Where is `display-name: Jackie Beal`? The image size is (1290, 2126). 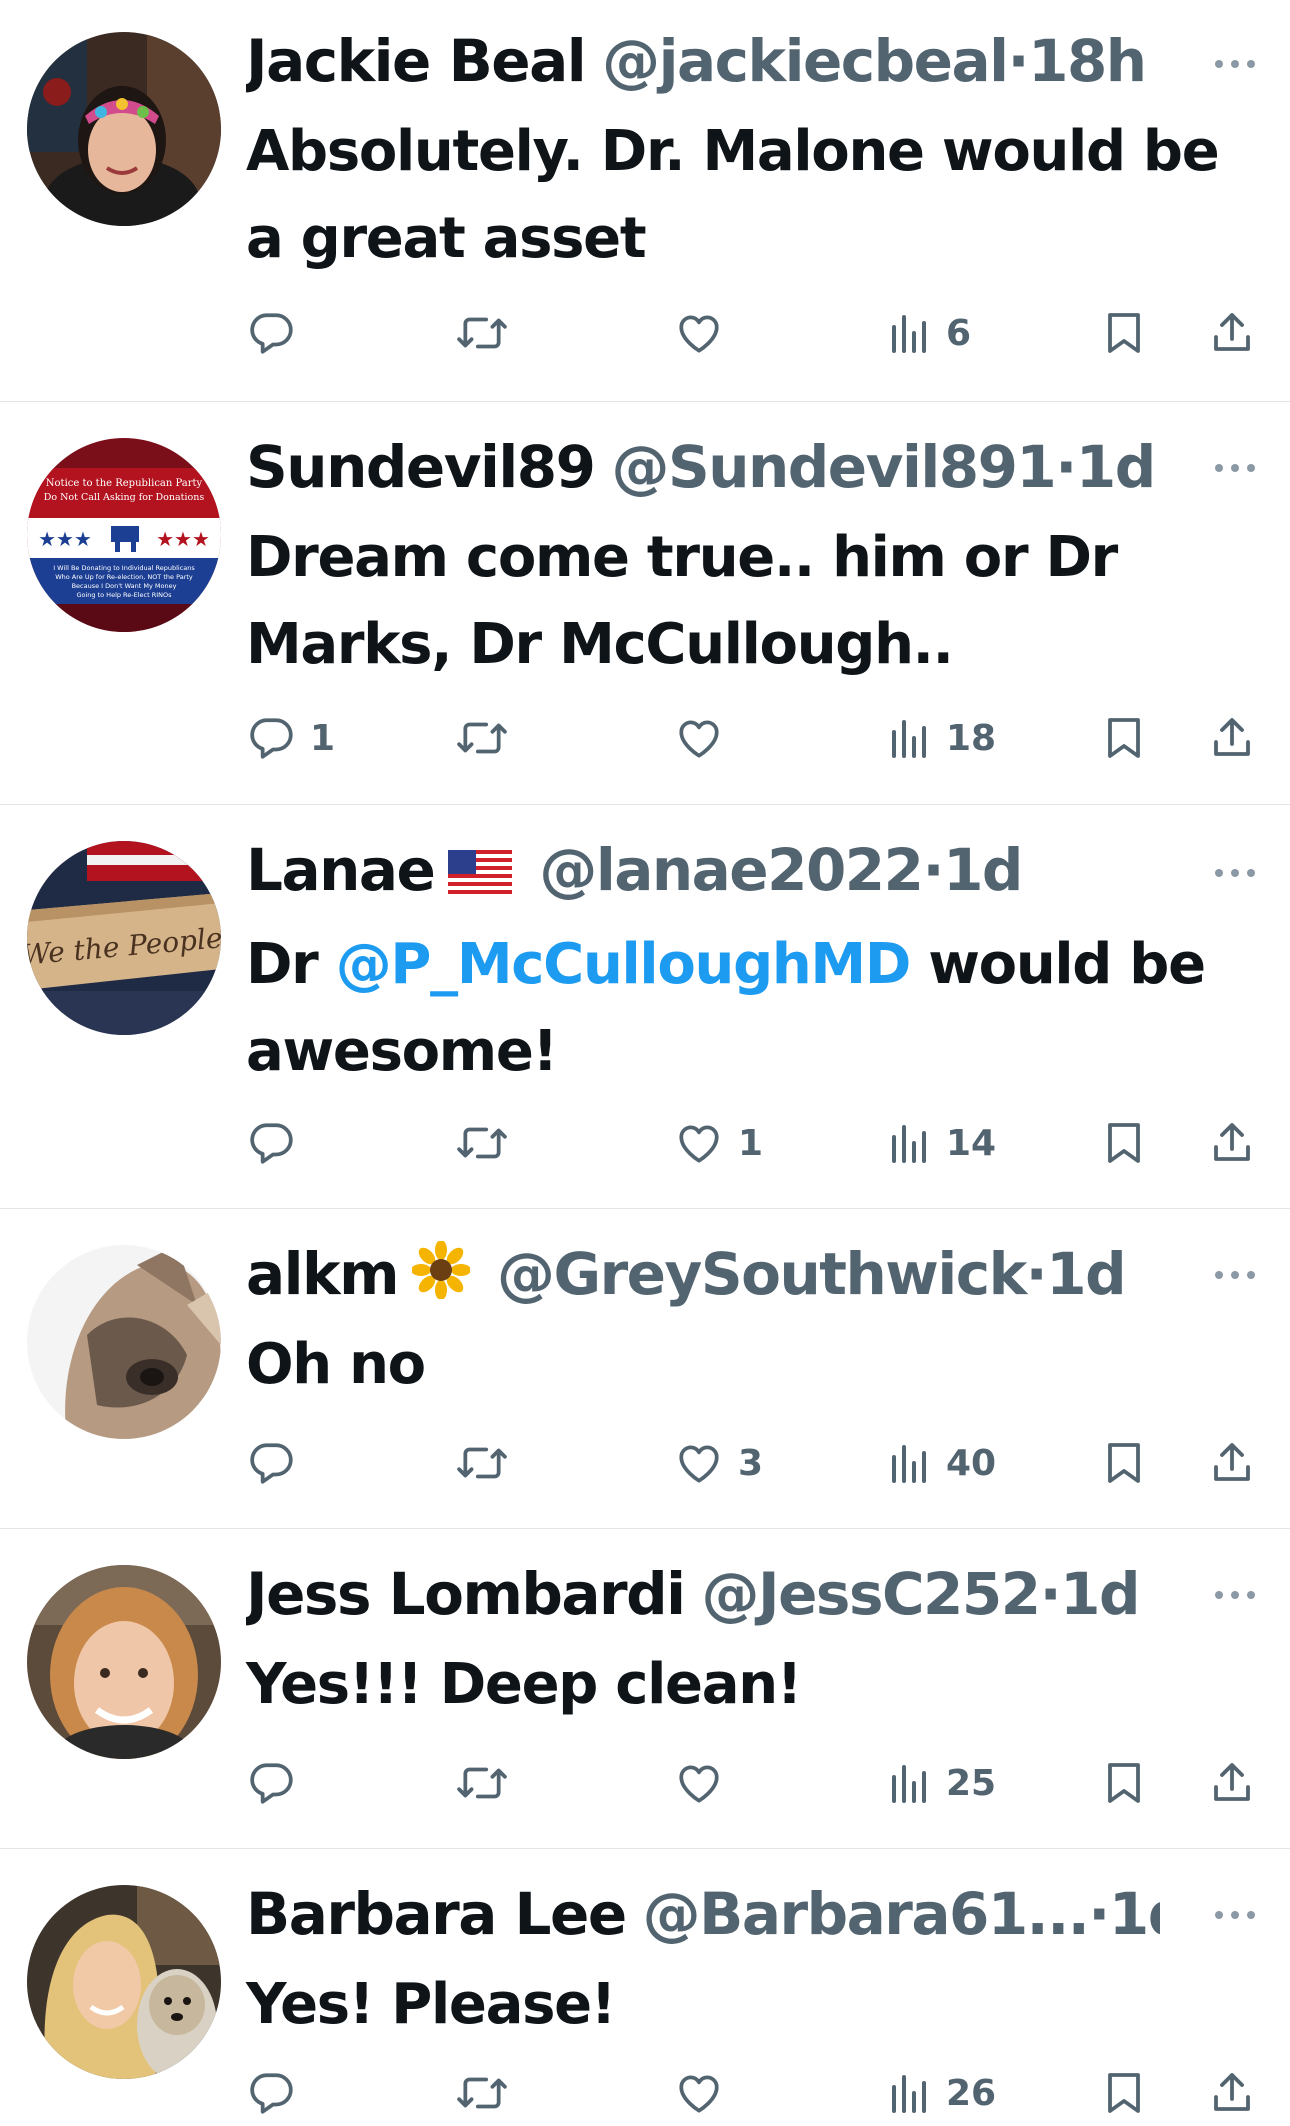 display-name: Jackie Beal is located at coordinates (416, 61).